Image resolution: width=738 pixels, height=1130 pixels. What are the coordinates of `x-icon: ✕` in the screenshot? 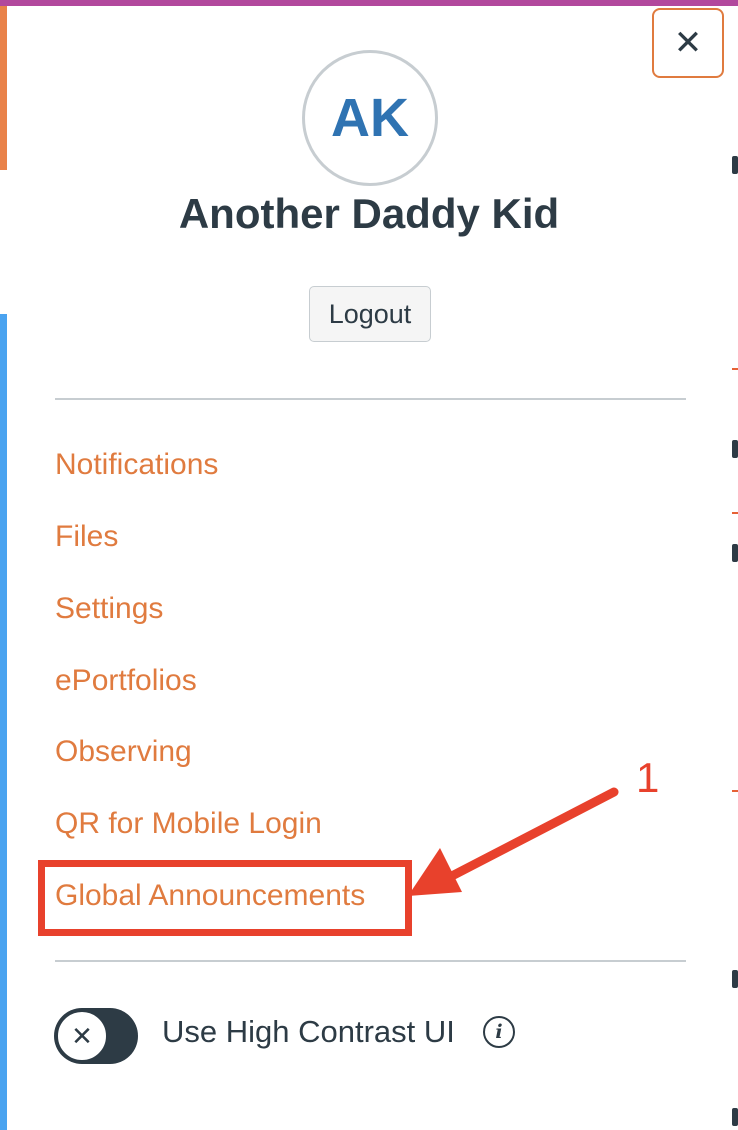 It's located at (82, 1036).